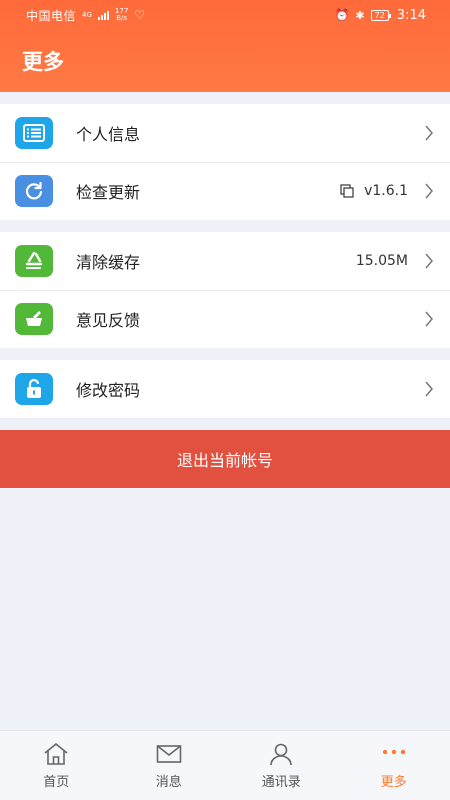 This screenshot has width=450, height=800. Describe the element at coordinates (108, 262) in the screenshot. I see `row-clear-cache-label: 清除缓存` at that location.